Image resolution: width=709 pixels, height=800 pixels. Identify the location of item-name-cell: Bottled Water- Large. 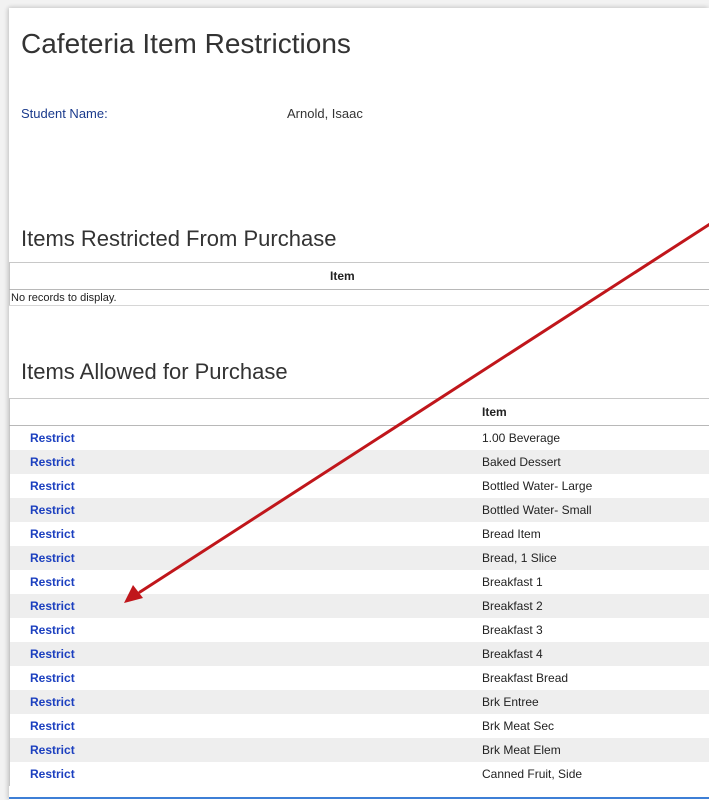
(590, 486).